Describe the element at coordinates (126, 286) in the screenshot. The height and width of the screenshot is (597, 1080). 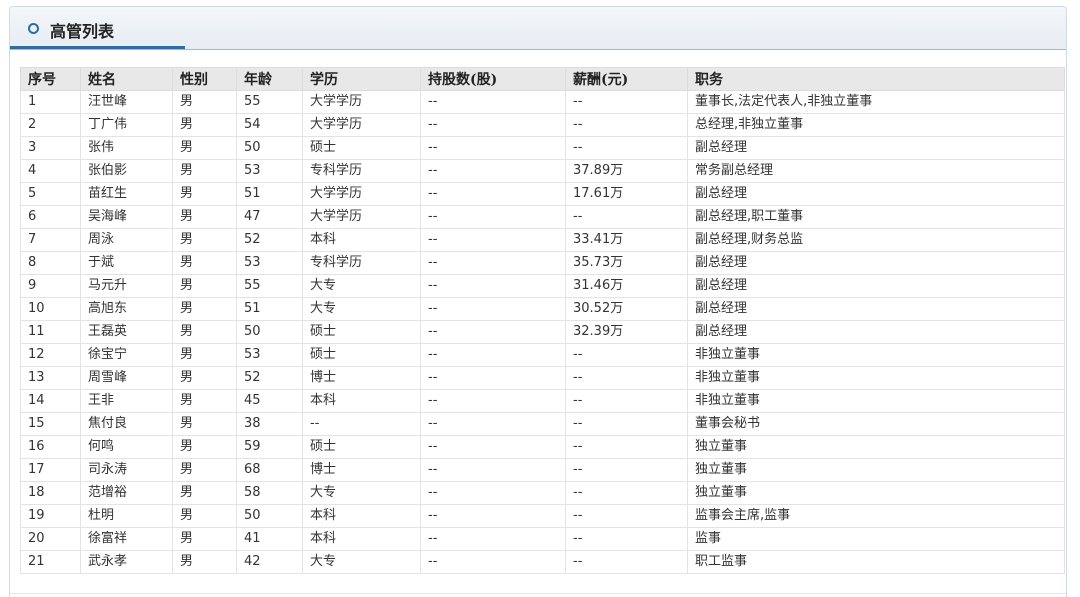
I see `cell-name: 马元升` at that location.